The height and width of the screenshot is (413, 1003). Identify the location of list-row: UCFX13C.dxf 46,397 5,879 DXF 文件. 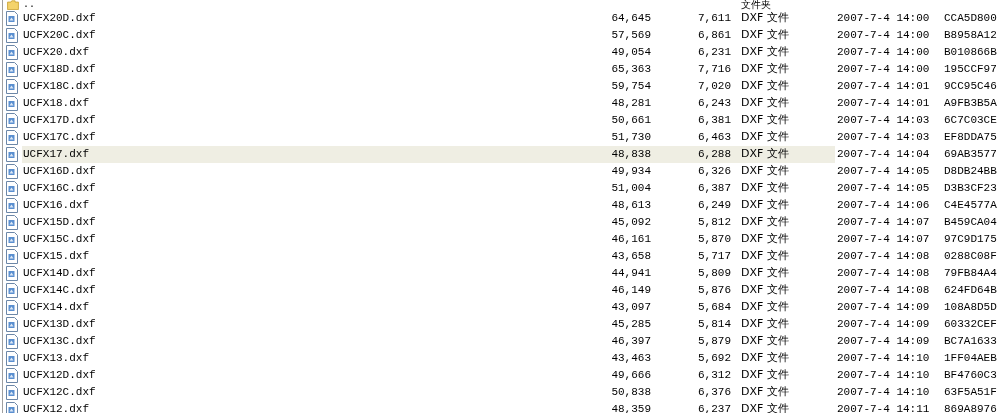
(428, 341).